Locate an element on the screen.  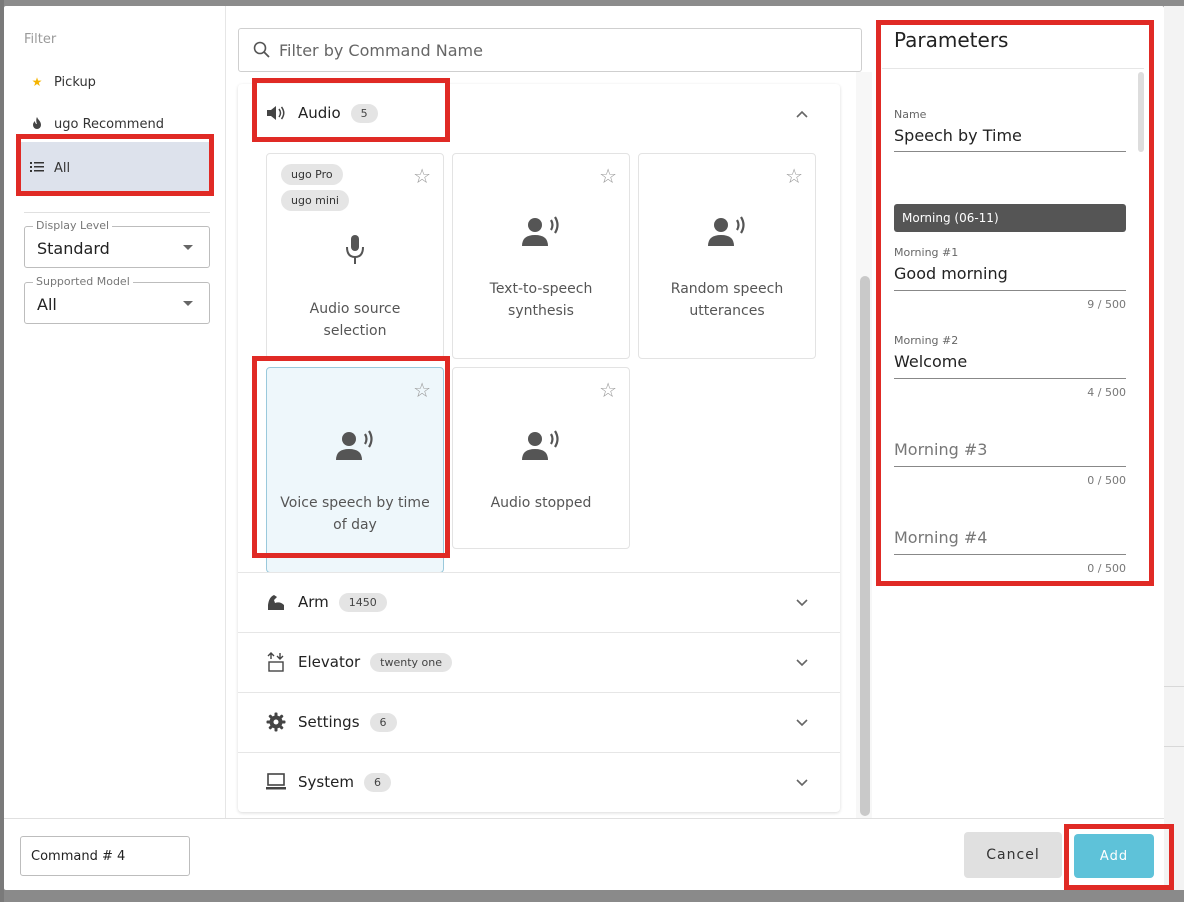
group-label: Arm is located at coordinates (313, 602).